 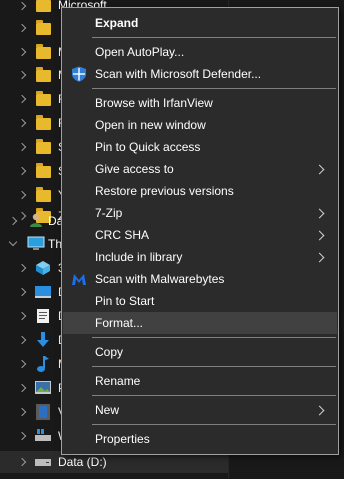 I want to click on menu-item-open-new-window: Open in new window, so click(x=200, y=125).